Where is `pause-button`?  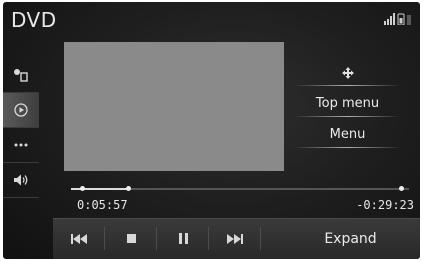
pause-button is located at coordinates (183, 238).